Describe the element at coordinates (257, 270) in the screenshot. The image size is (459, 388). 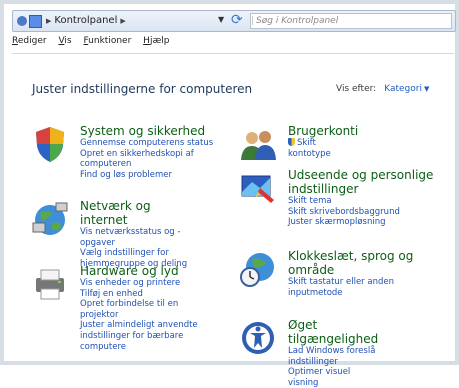
I see `clock-globe-icon` at that location.